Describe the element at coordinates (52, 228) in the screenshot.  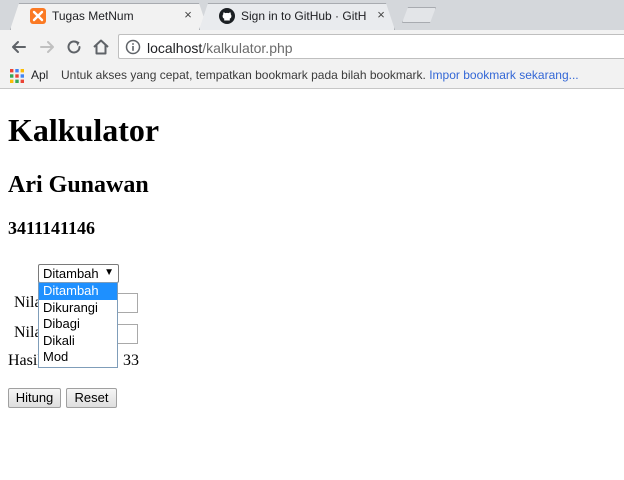
I see `student-id: 3411141146` at that location.